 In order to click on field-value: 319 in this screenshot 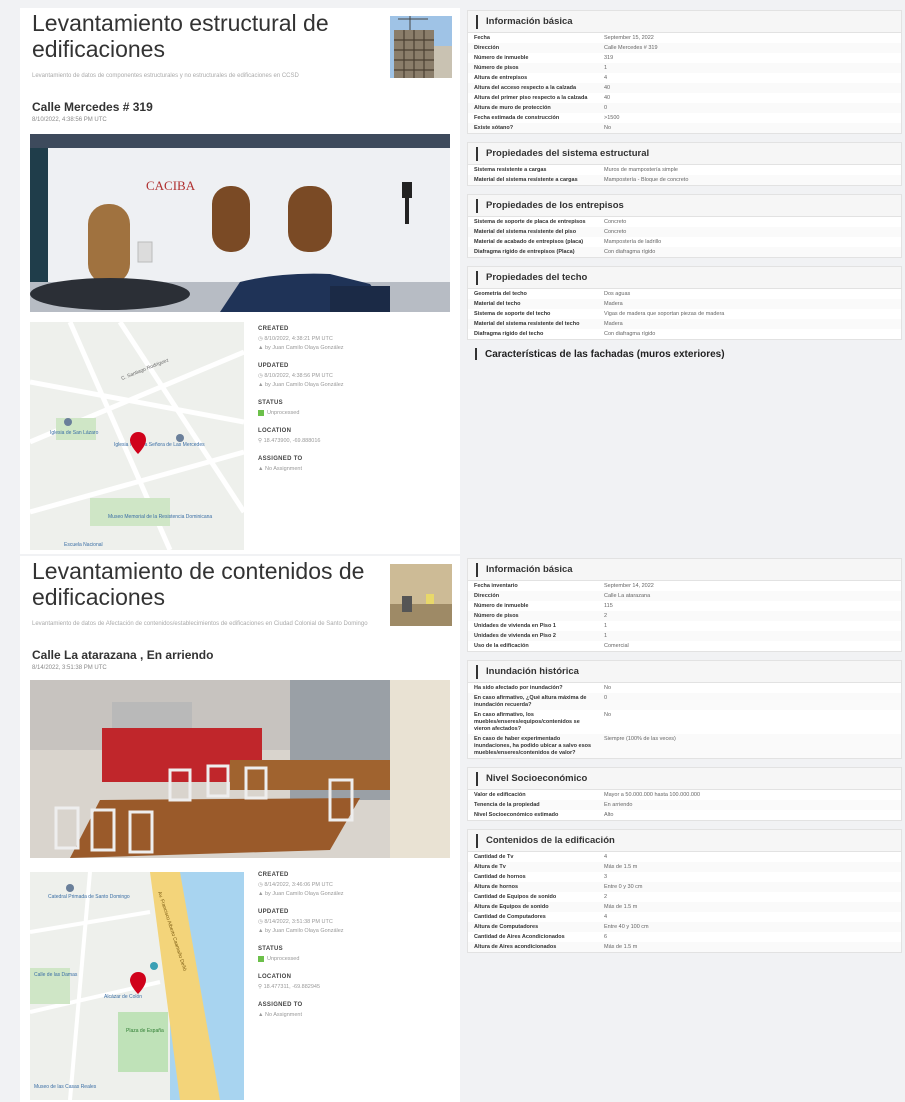, I will do `click(609, 57)`.